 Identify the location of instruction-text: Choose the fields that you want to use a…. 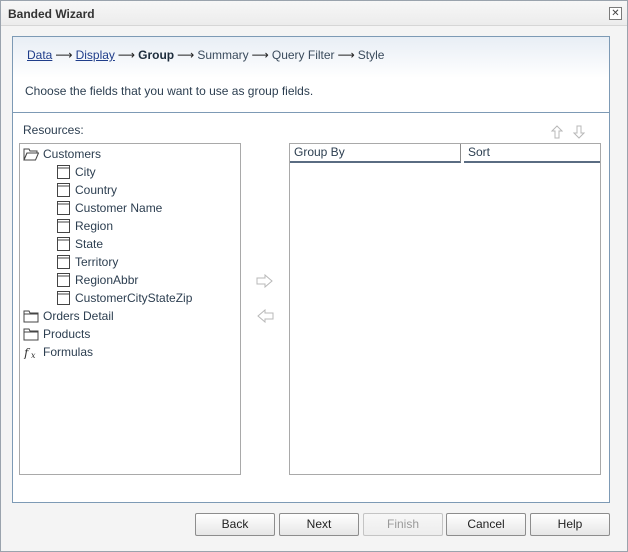
(169, 91).